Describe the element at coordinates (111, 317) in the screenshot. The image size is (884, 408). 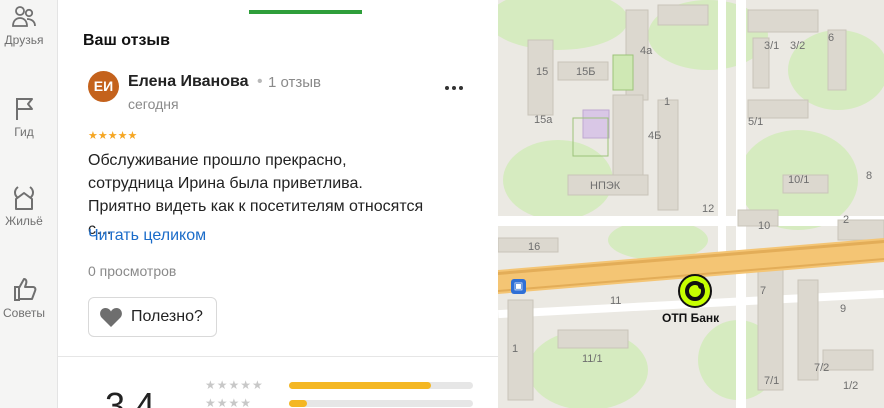
I see `heart-icon` at that location.